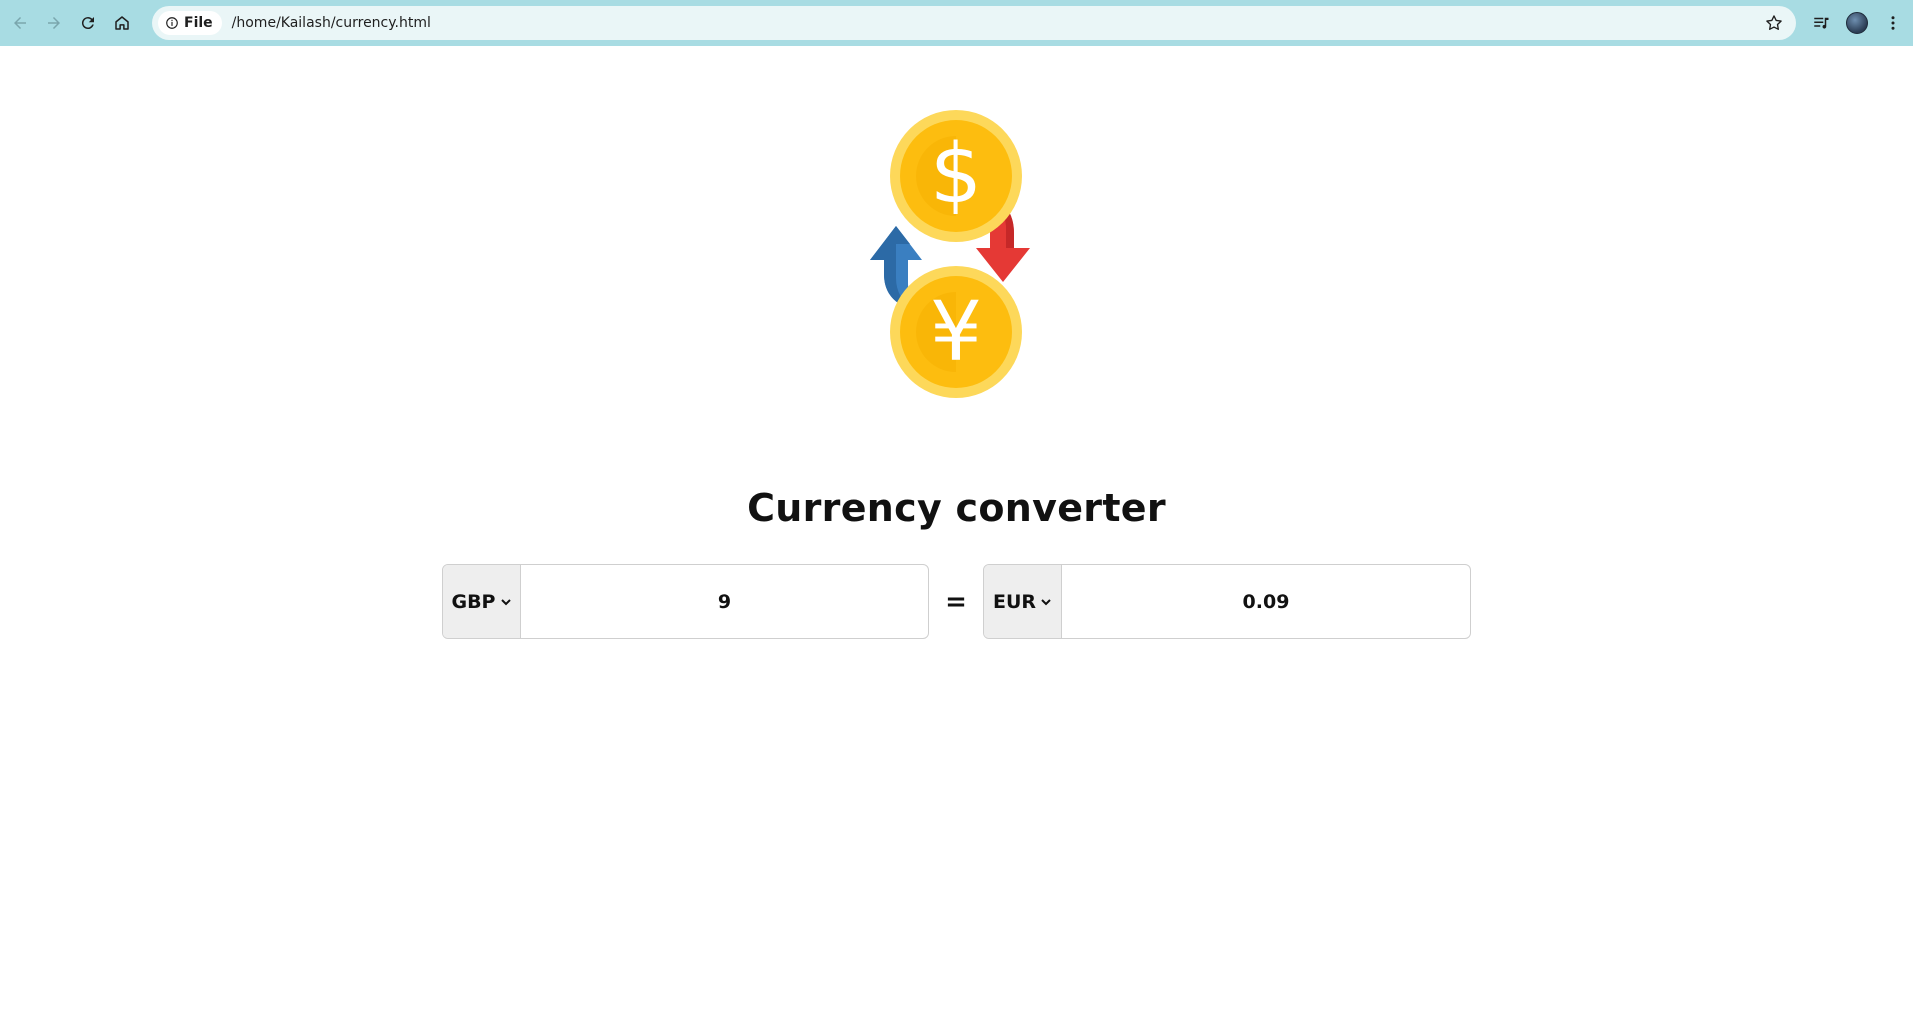  I want to click on home-button, so click(122, 23).